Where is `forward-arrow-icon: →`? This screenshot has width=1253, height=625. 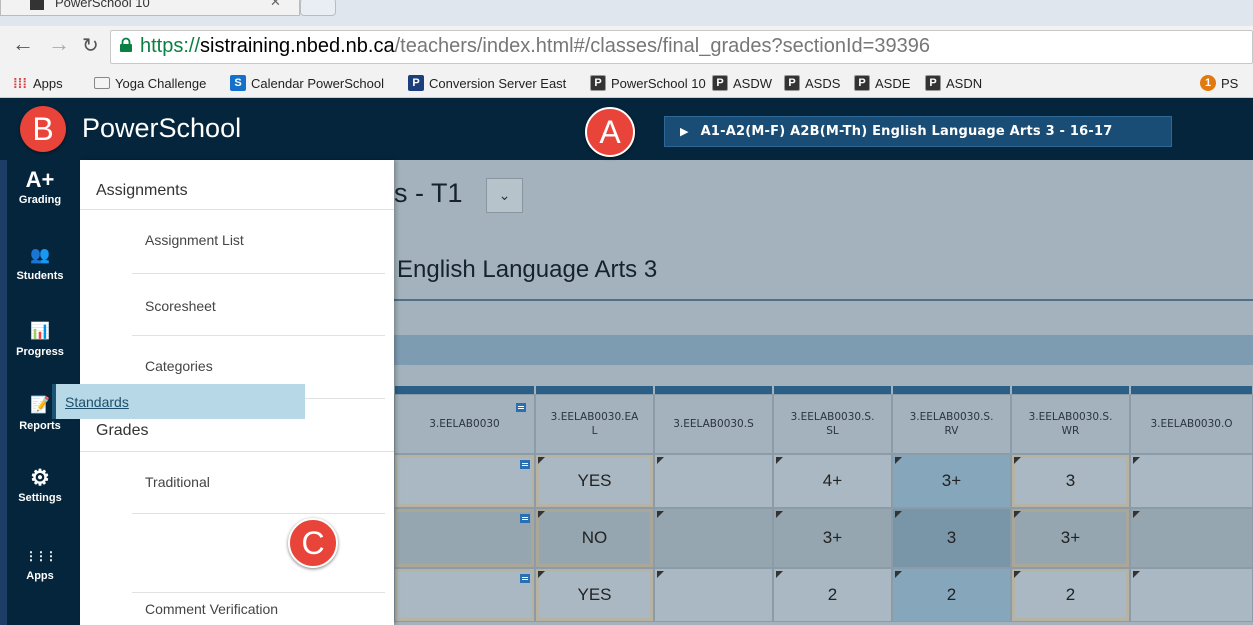 forward-arrow-icon: → is located at coordinates (59, 44).